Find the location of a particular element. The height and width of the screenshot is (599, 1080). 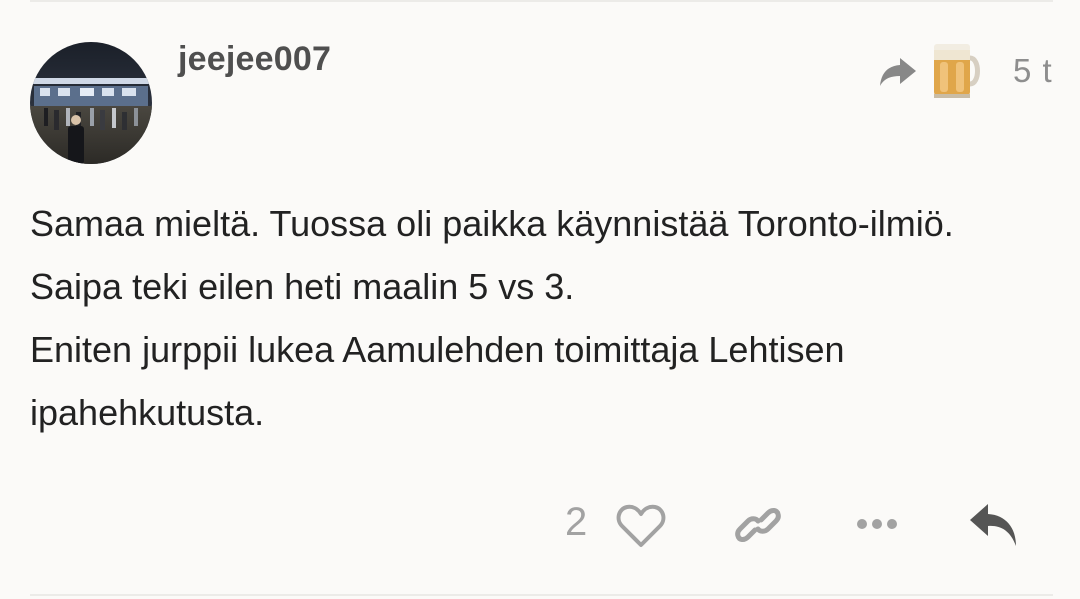

post-age: 5 t is located at coordinates (1033, 71).